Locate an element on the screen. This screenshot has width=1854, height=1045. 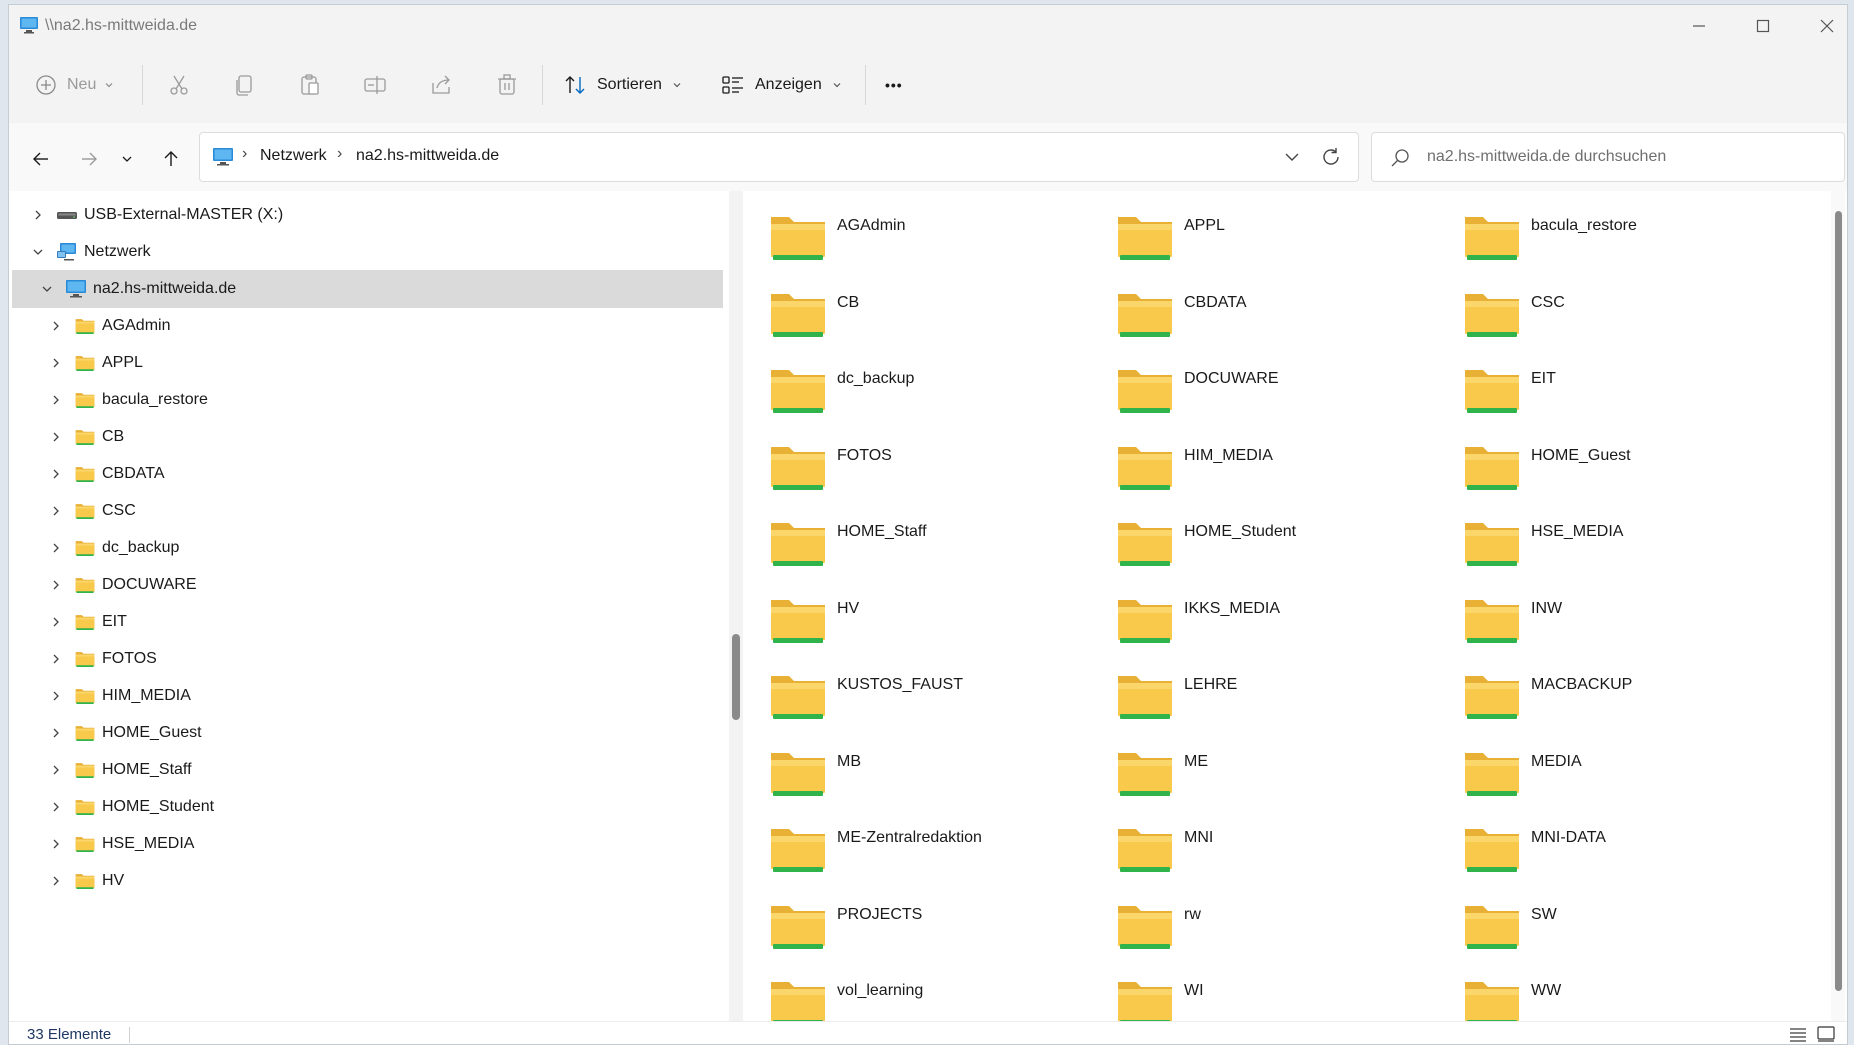
tree-item-dc-backup: dc_backup is located at coordinates (367, 548).